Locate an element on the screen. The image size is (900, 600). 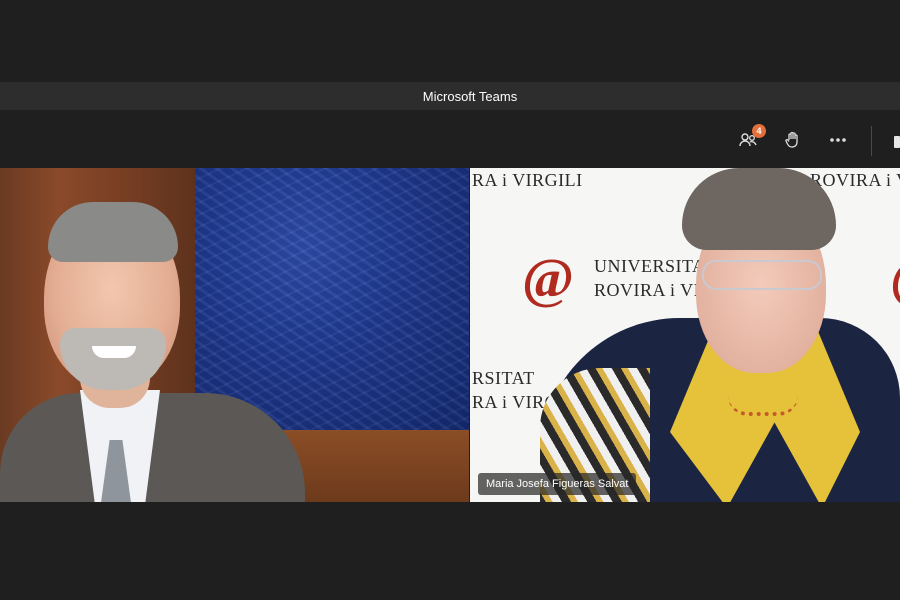
backdrop-text: ROVIRA i VI is located at coordinates (647, 290).